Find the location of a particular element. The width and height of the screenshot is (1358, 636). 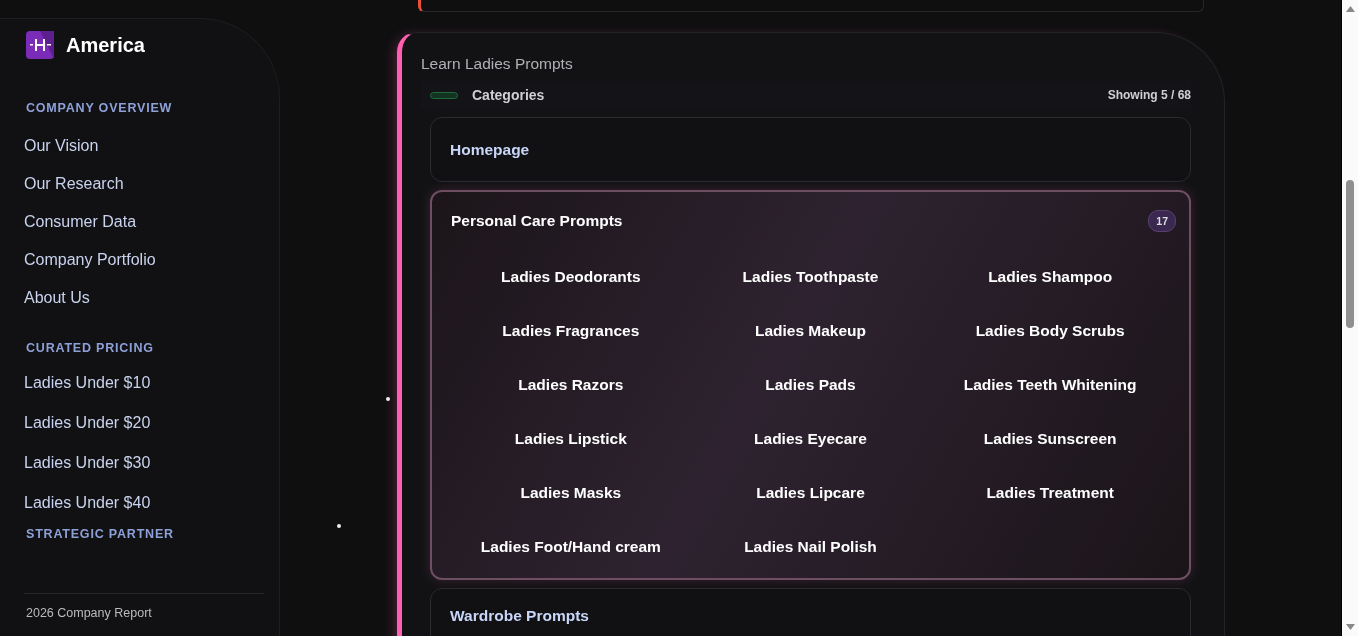

categories-label: Categories is located at coordinates (508, 95).